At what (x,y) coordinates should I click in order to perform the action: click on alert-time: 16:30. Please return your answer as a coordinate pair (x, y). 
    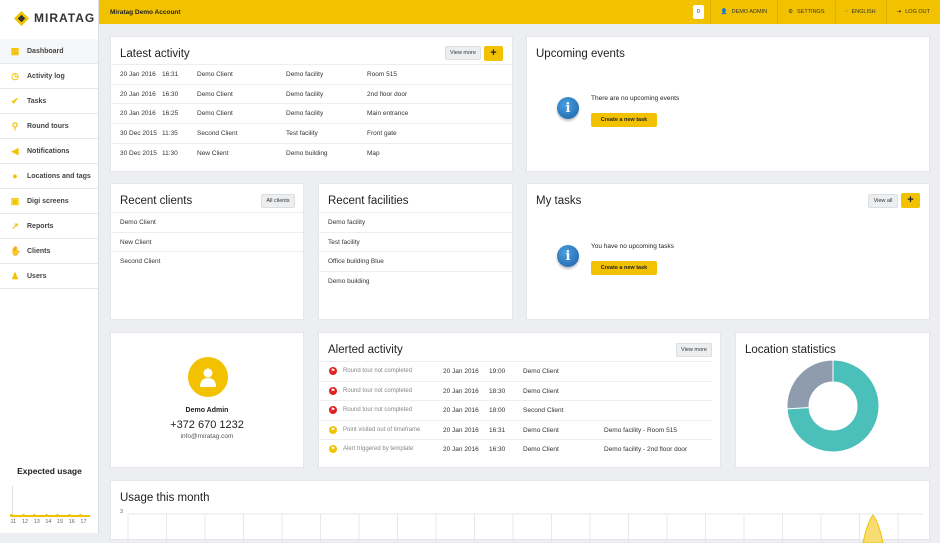
    Looking at the image, I should click on (497, 450).